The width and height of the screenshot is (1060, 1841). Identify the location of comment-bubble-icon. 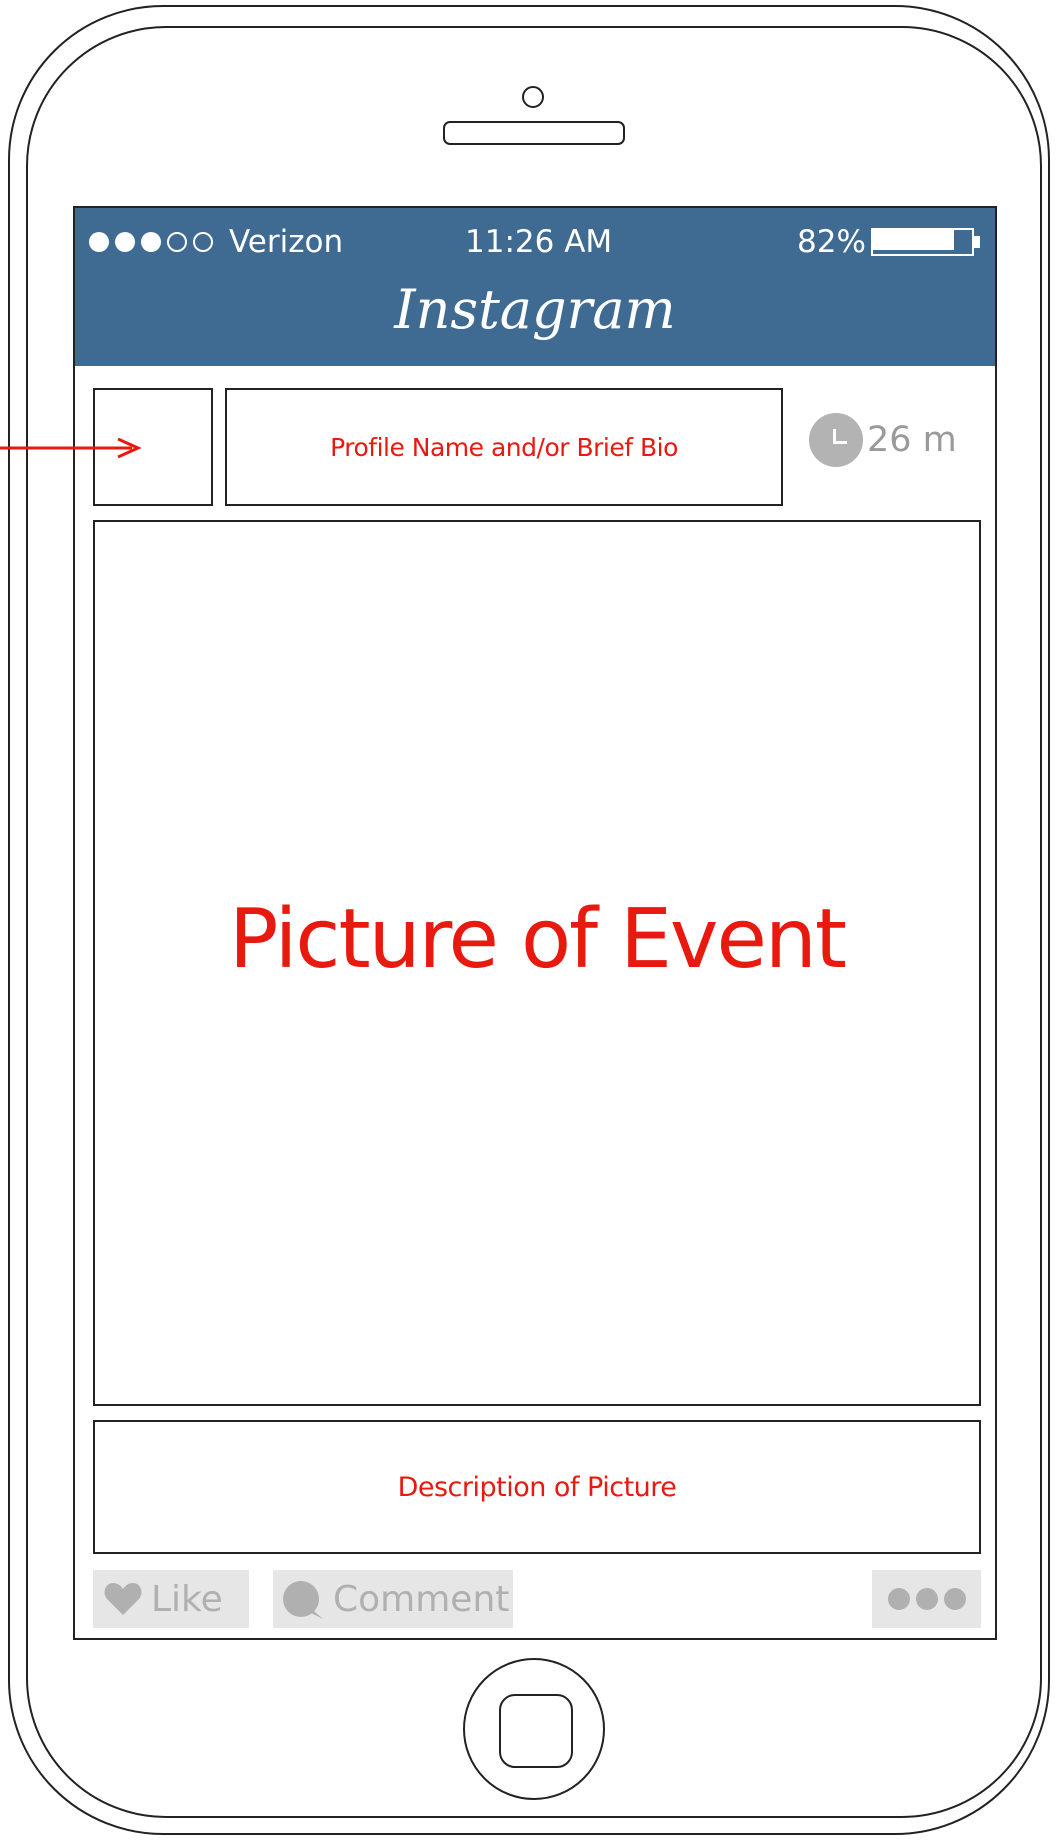
(303, 1600).